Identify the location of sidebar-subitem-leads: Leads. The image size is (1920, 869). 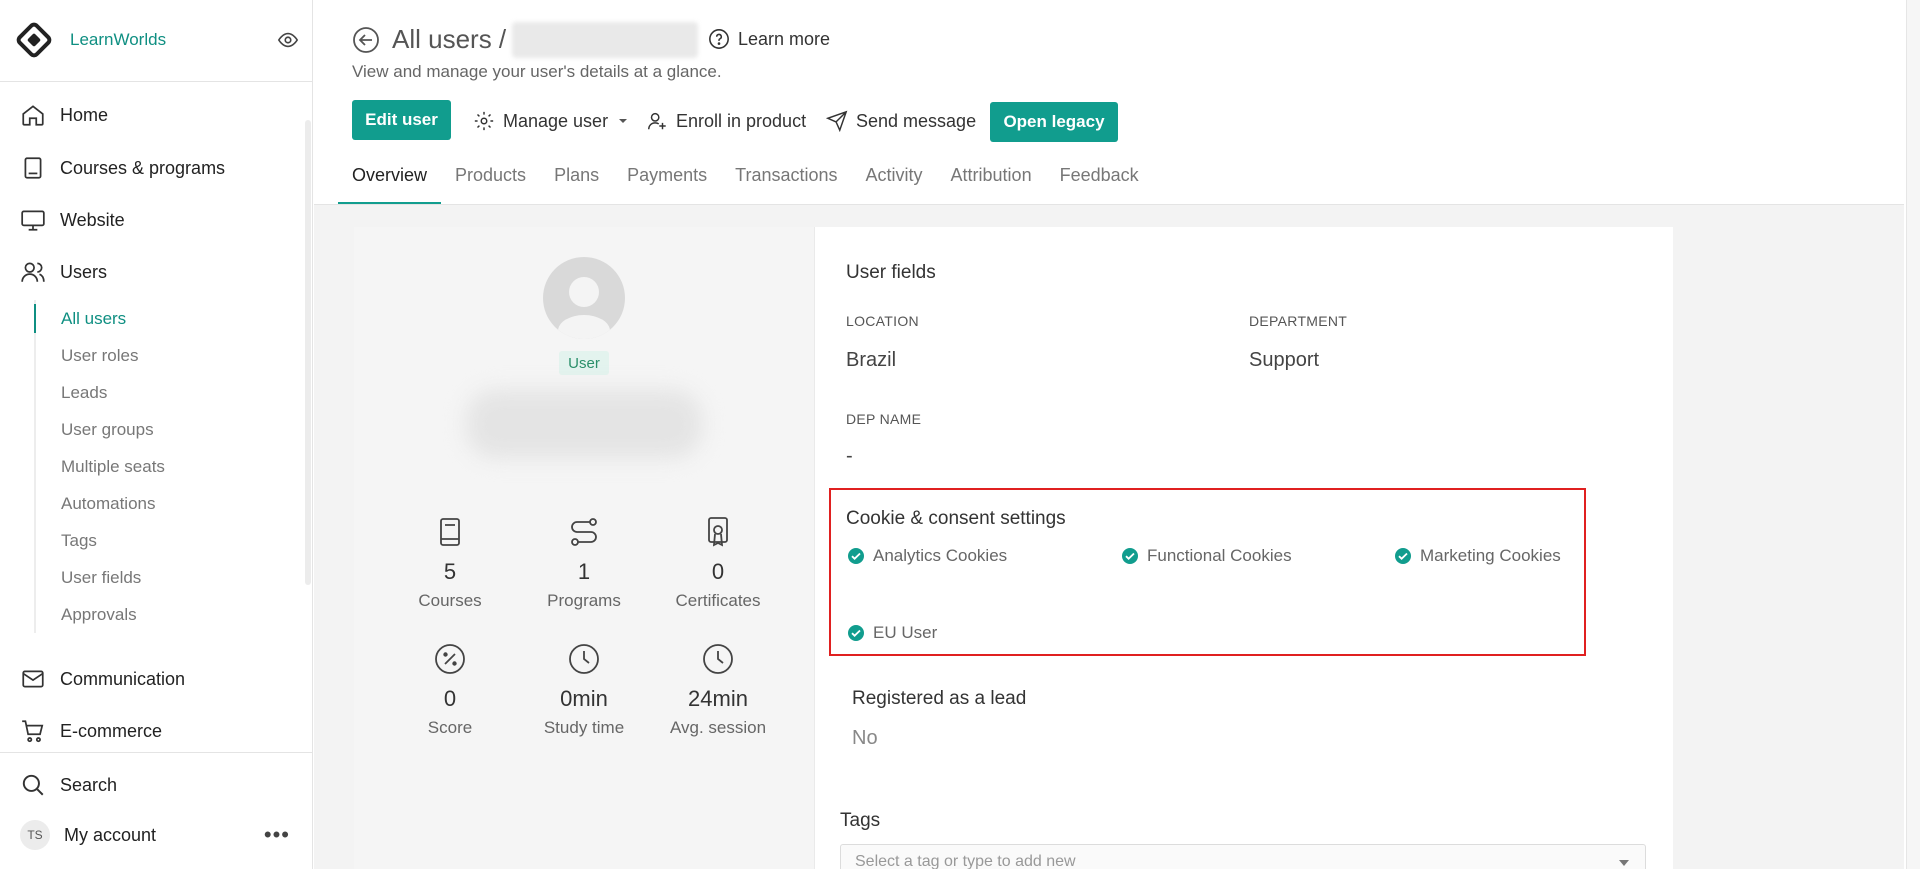
(170, 392).